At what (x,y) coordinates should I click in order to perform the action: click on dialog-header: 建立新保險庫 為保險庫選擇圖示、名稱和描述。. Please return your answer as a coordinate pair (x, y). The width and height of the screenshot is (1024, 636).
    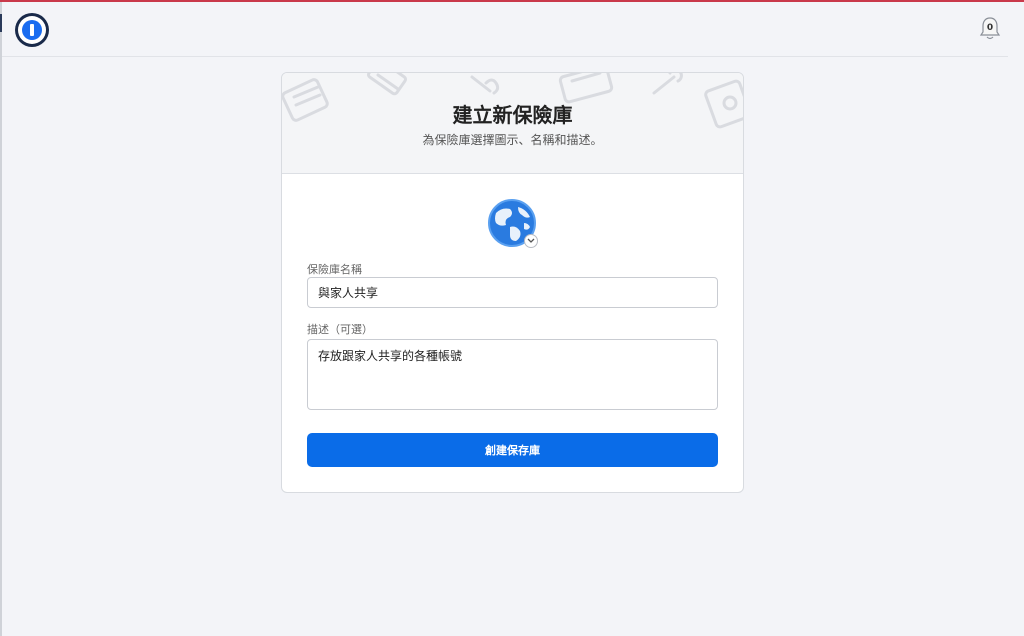
    Looking at the image, I should click on (512, 123).